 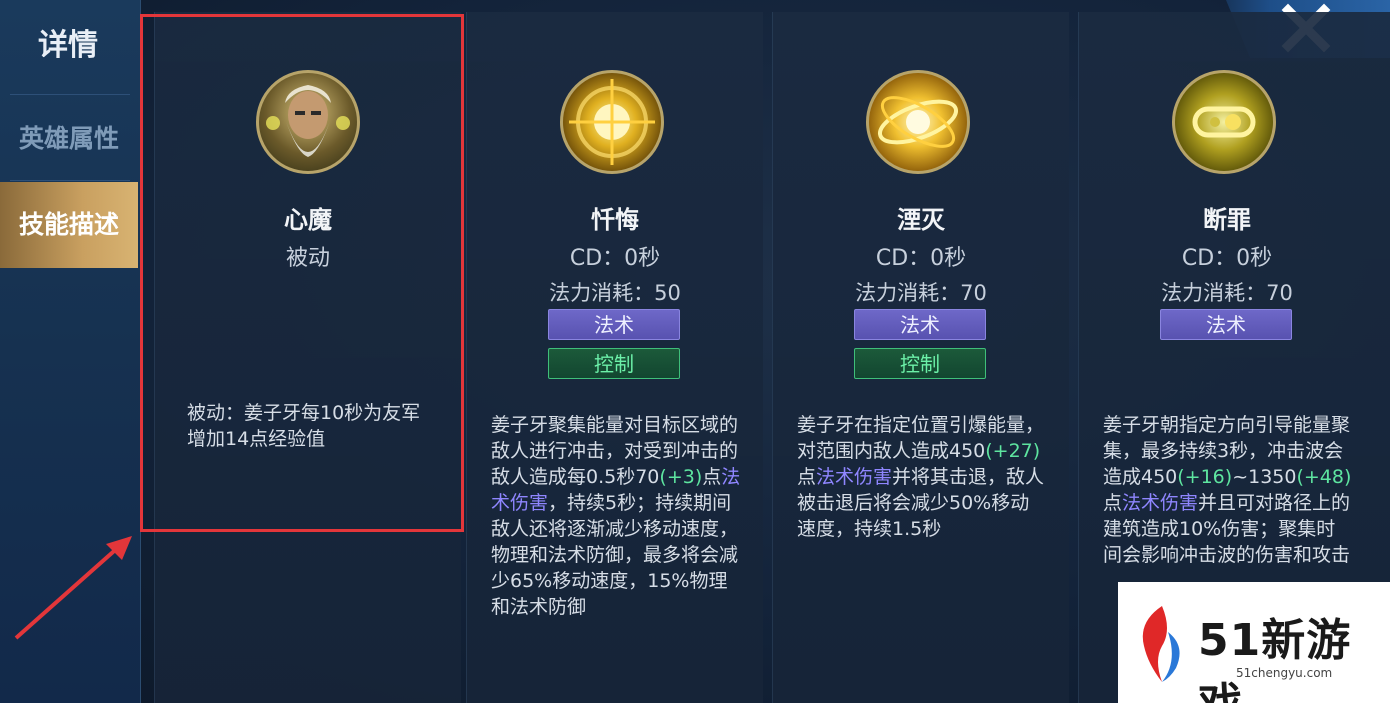 I want to click on skill-name: 湮灭, so click(x=921, y=220).